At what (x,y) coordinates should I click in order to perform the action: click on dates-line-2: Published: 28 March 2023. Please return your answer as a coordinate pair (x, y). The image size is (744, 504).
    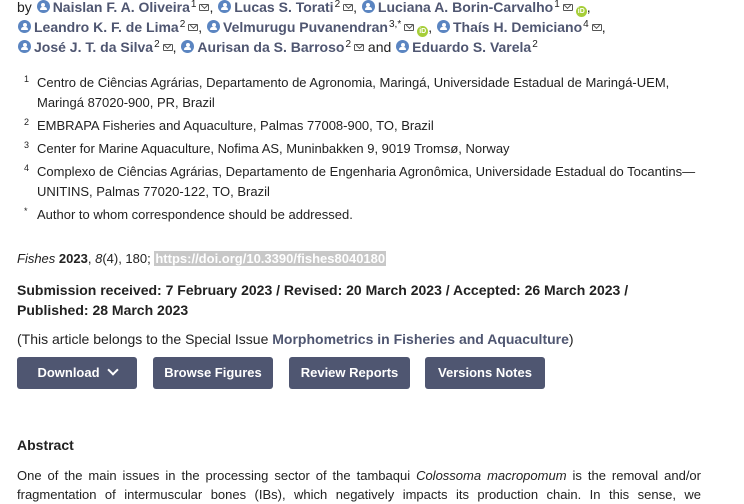
    Looking at the image, I should click on (103, 310).